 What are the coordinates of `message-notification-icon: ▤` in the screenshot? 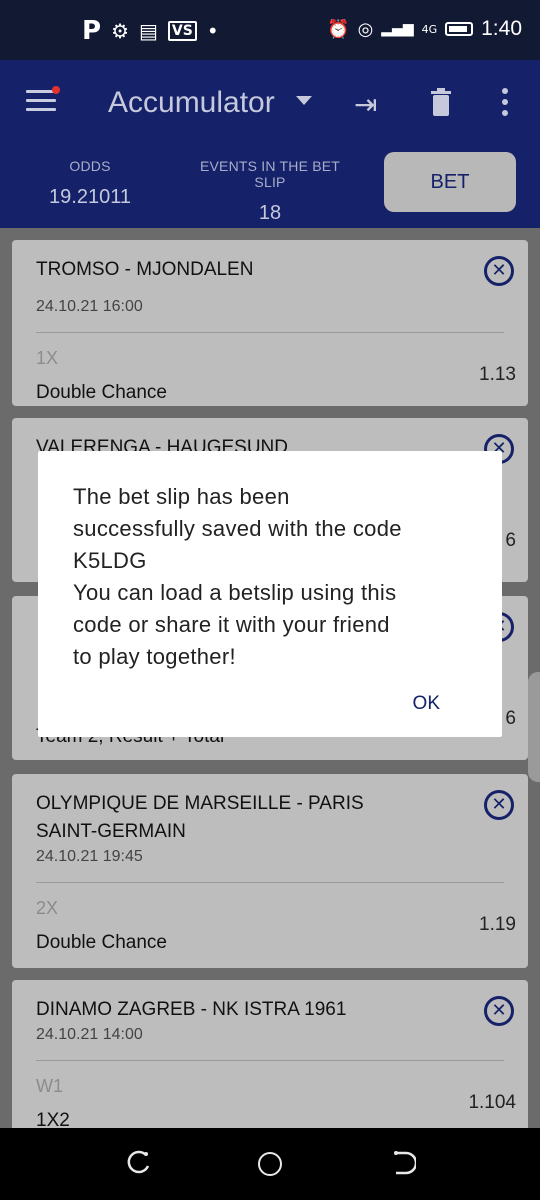 It's located at (148, 31).